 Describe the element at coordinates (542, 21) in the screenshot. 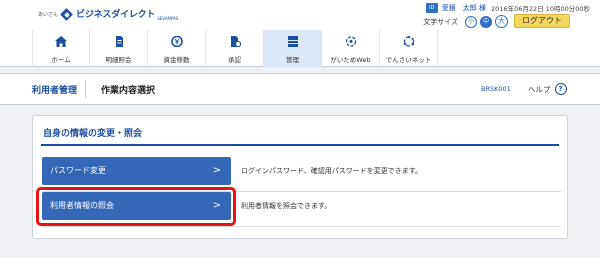

I see `logout-button: ログアウト` at that location.